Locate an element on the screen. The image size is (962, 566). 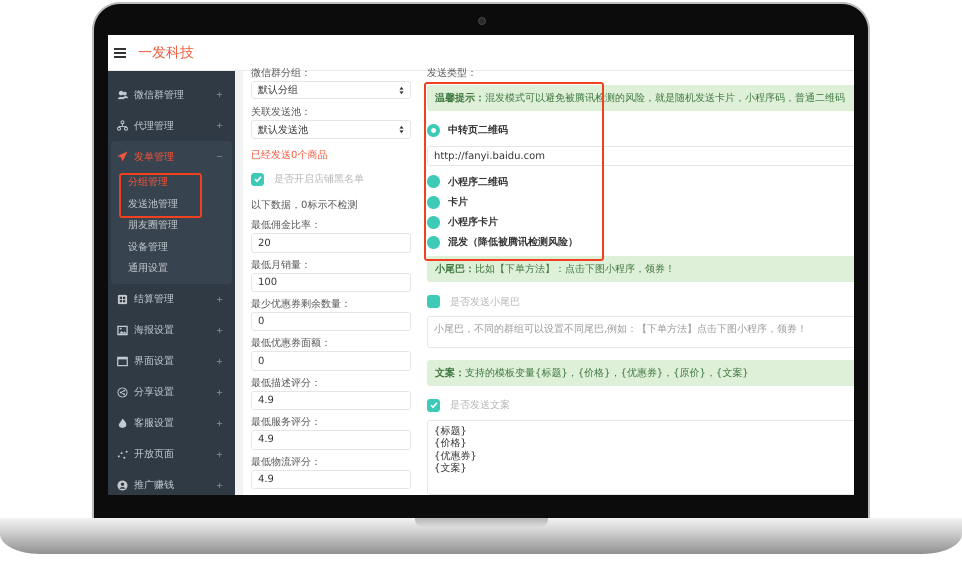
minus-icon is located at coordinates (219, 156).